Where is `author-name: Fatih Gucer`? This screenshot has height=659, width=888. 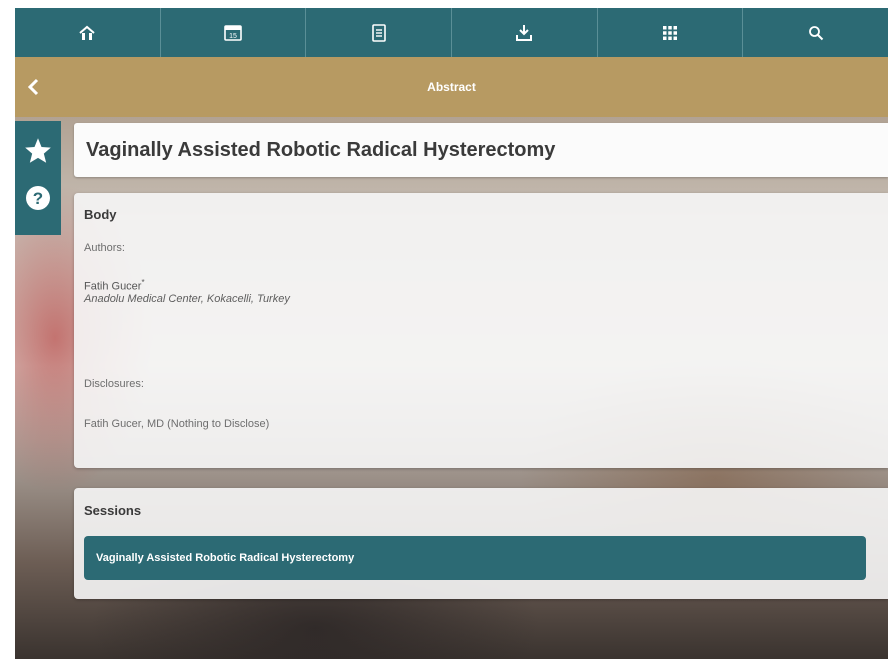
author-name: Fatih Gucer is located at coordinates (112, 287).